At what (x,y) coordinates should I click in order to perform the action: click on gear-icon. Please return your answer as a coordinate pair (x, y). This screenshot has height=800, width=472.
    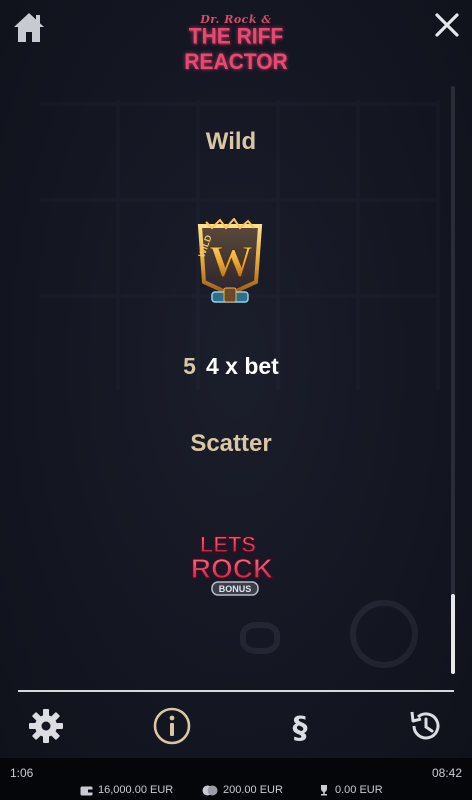
    Looking at the image, I should click on (46, 726).